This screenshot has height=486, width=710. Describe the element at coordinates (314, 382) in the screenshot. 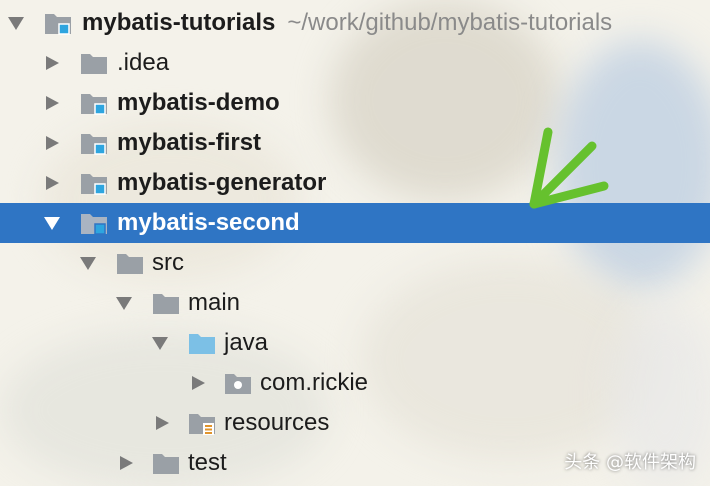

I see `tree-item-label: com.rickie` at that location.